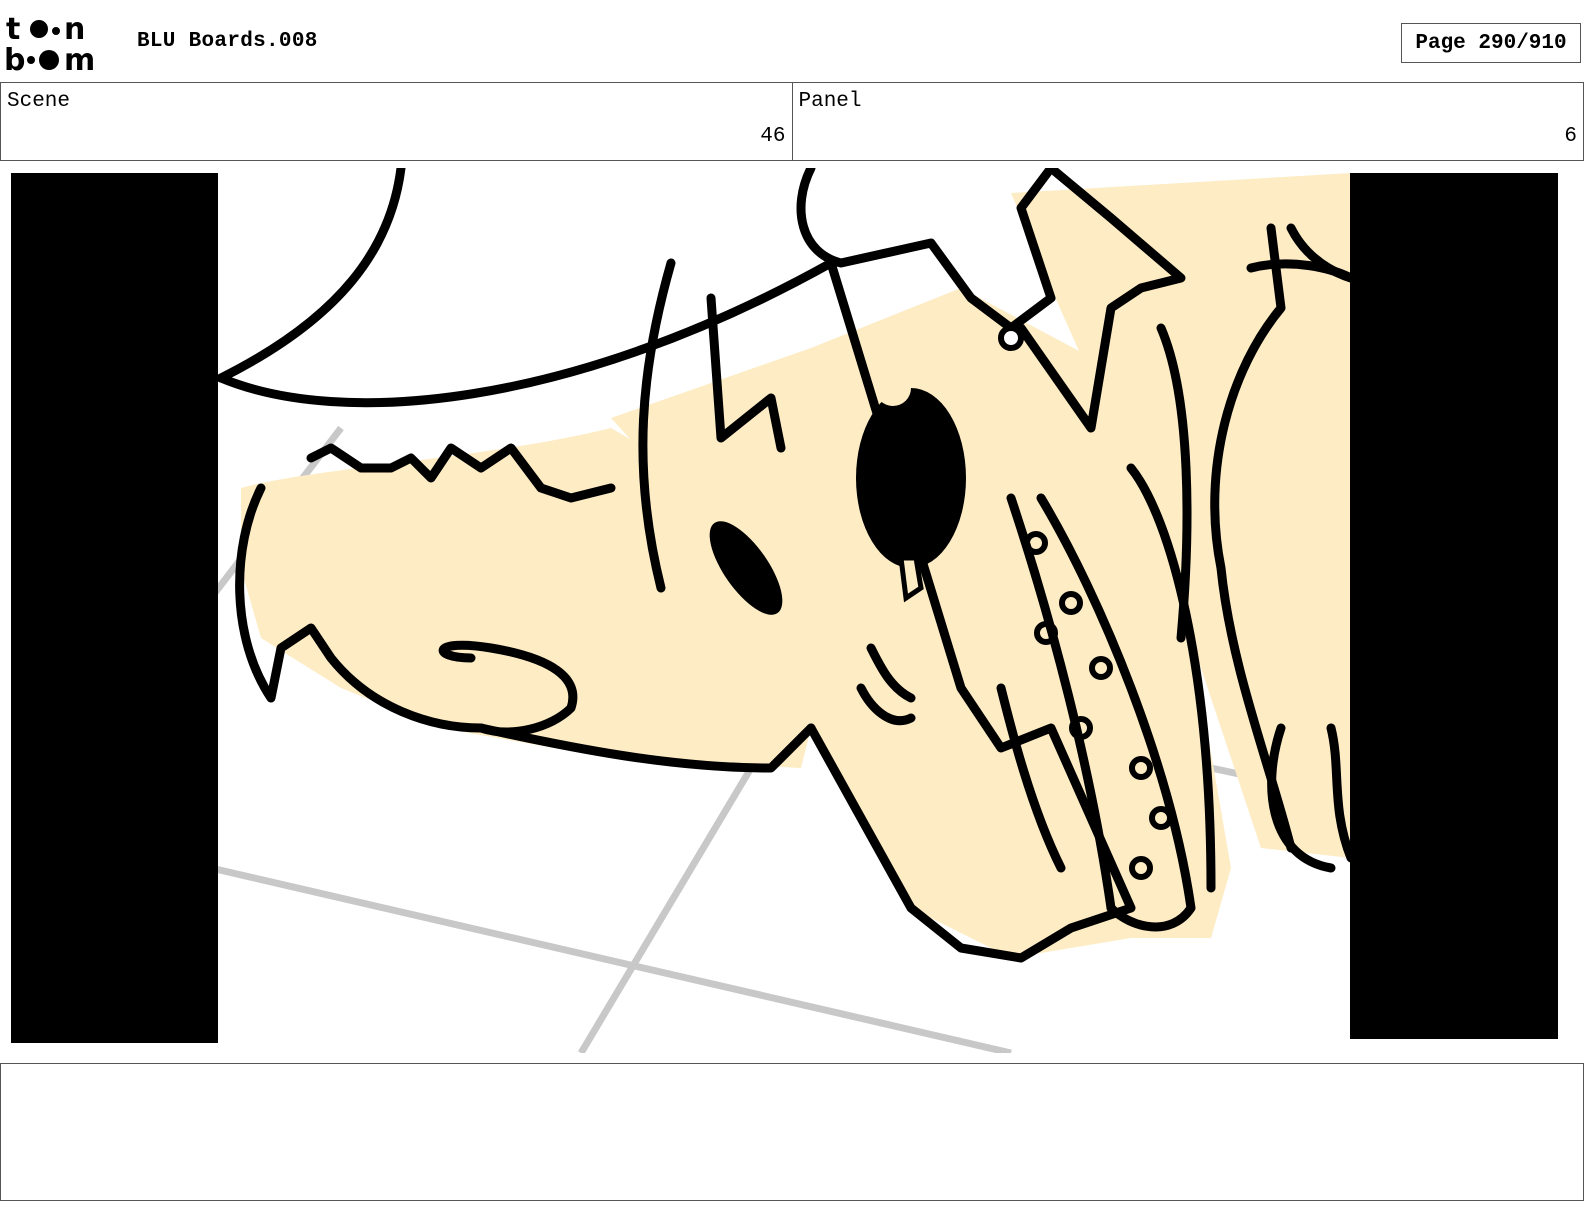 This screenshot has width=1584, height=1224. What do you see at coordinates (13, 29) in the screenshot?
I see `svg-text: t` at bounding box center [13, 29].